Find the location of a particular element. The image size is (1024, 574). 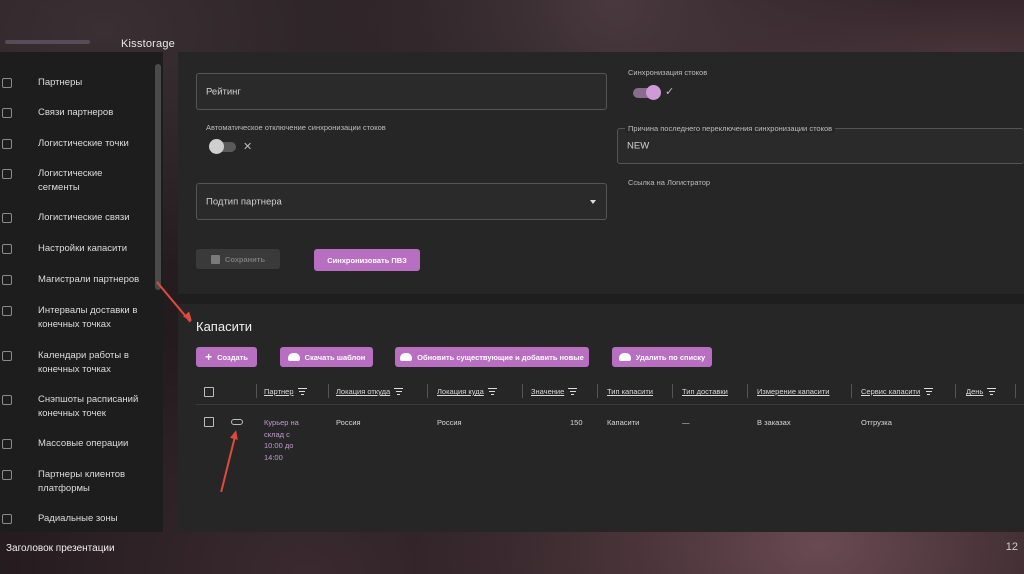

rating-input: Рейтинг is located at coordinates (401, 91).